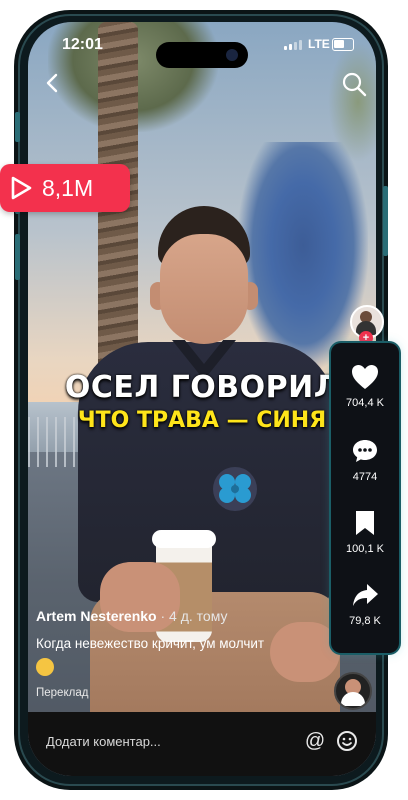 The image size is (408, 800). Describe the element at coordinates (17, 127) in the screenshot. I see `phone-side-button` at that location.